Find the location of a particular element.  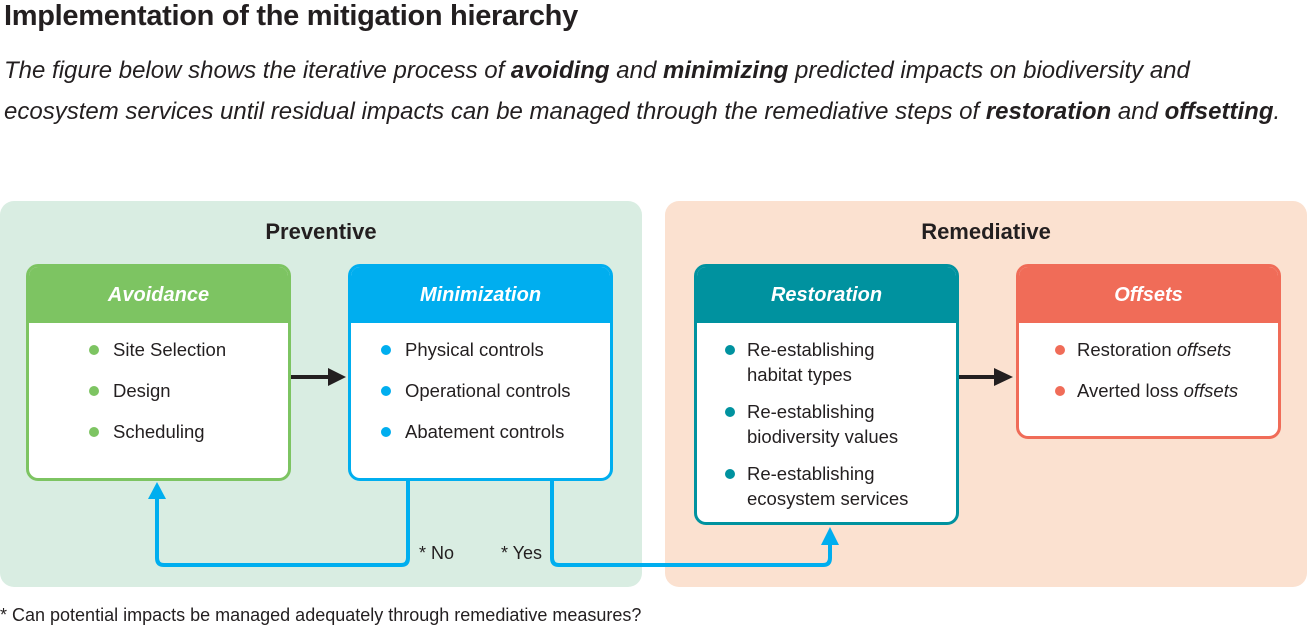

intro-emphasis-offsetting: offsetting is located at coordinates (1219, 111).